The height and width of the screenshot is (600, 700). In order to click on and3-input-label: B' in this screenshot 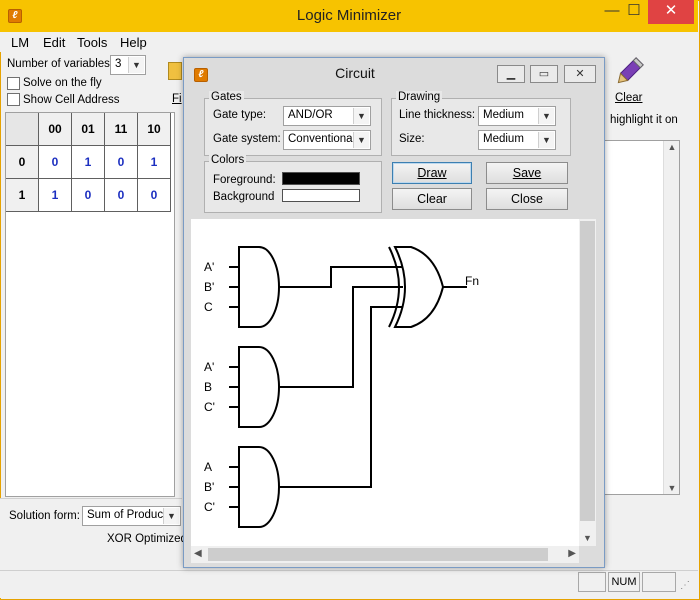, I will do `click(209, 487)`.